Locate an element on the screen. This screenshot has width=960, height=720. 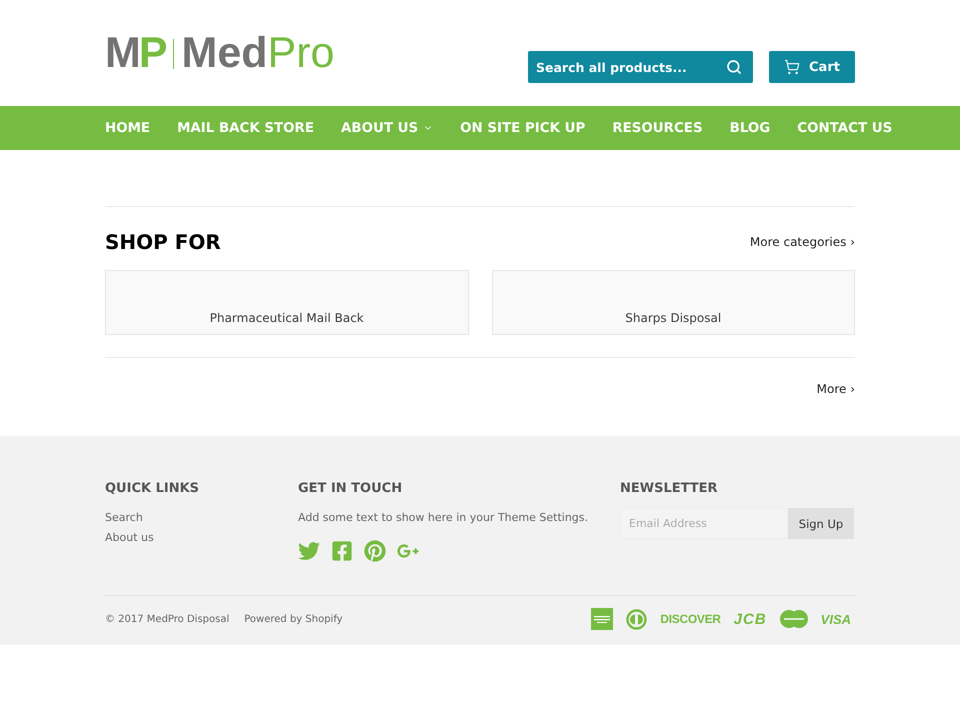
twitter-icon is located at coordinates (309, 551).